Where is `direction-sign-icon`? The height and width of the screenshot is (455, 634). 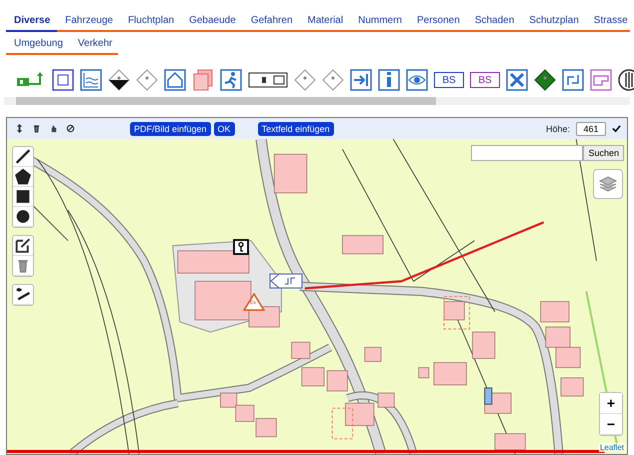 direction-sign-icon is located at coordinates (286, 281).